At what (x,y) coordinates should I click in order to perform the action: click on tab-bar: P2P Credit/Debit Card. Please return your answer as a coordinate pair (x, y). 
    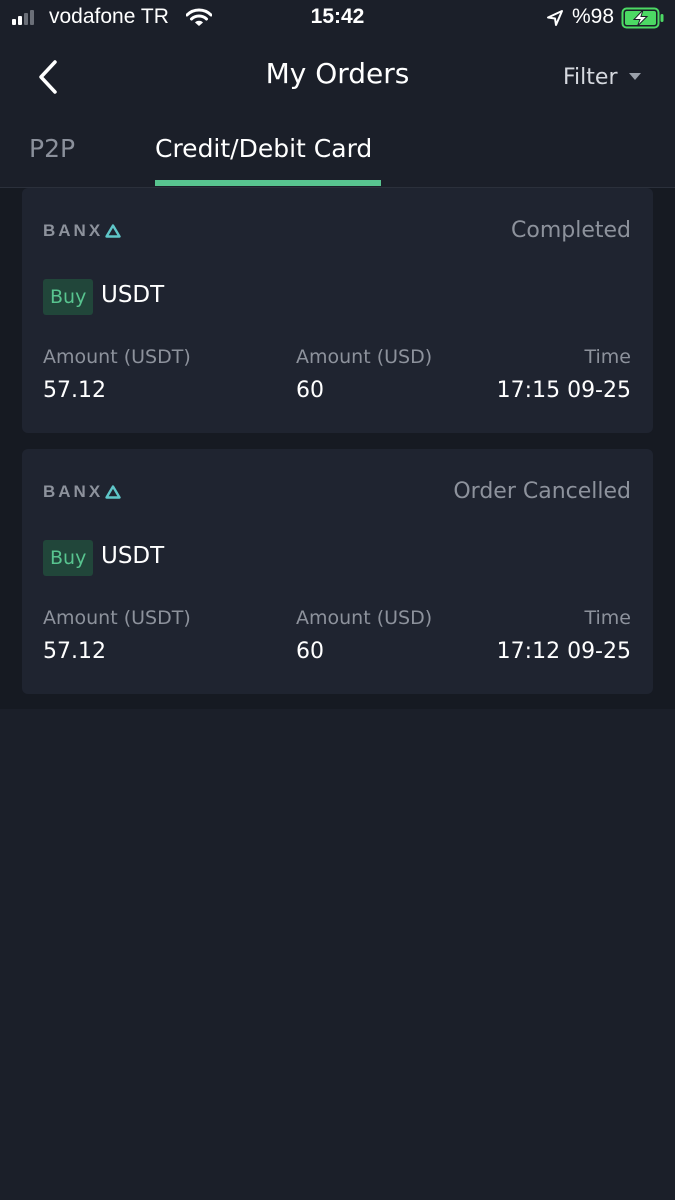
    Looking at the image, I should click on (337, 153).